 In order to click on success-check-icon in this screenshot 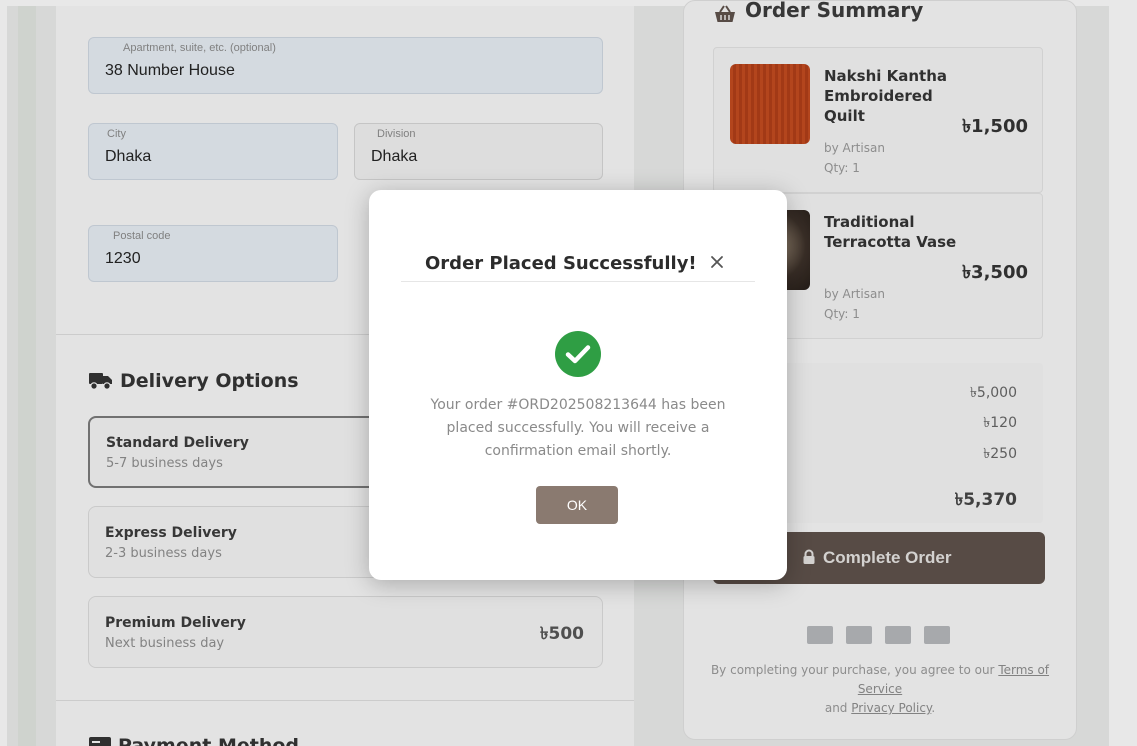, I will do `click(578, 354)`.